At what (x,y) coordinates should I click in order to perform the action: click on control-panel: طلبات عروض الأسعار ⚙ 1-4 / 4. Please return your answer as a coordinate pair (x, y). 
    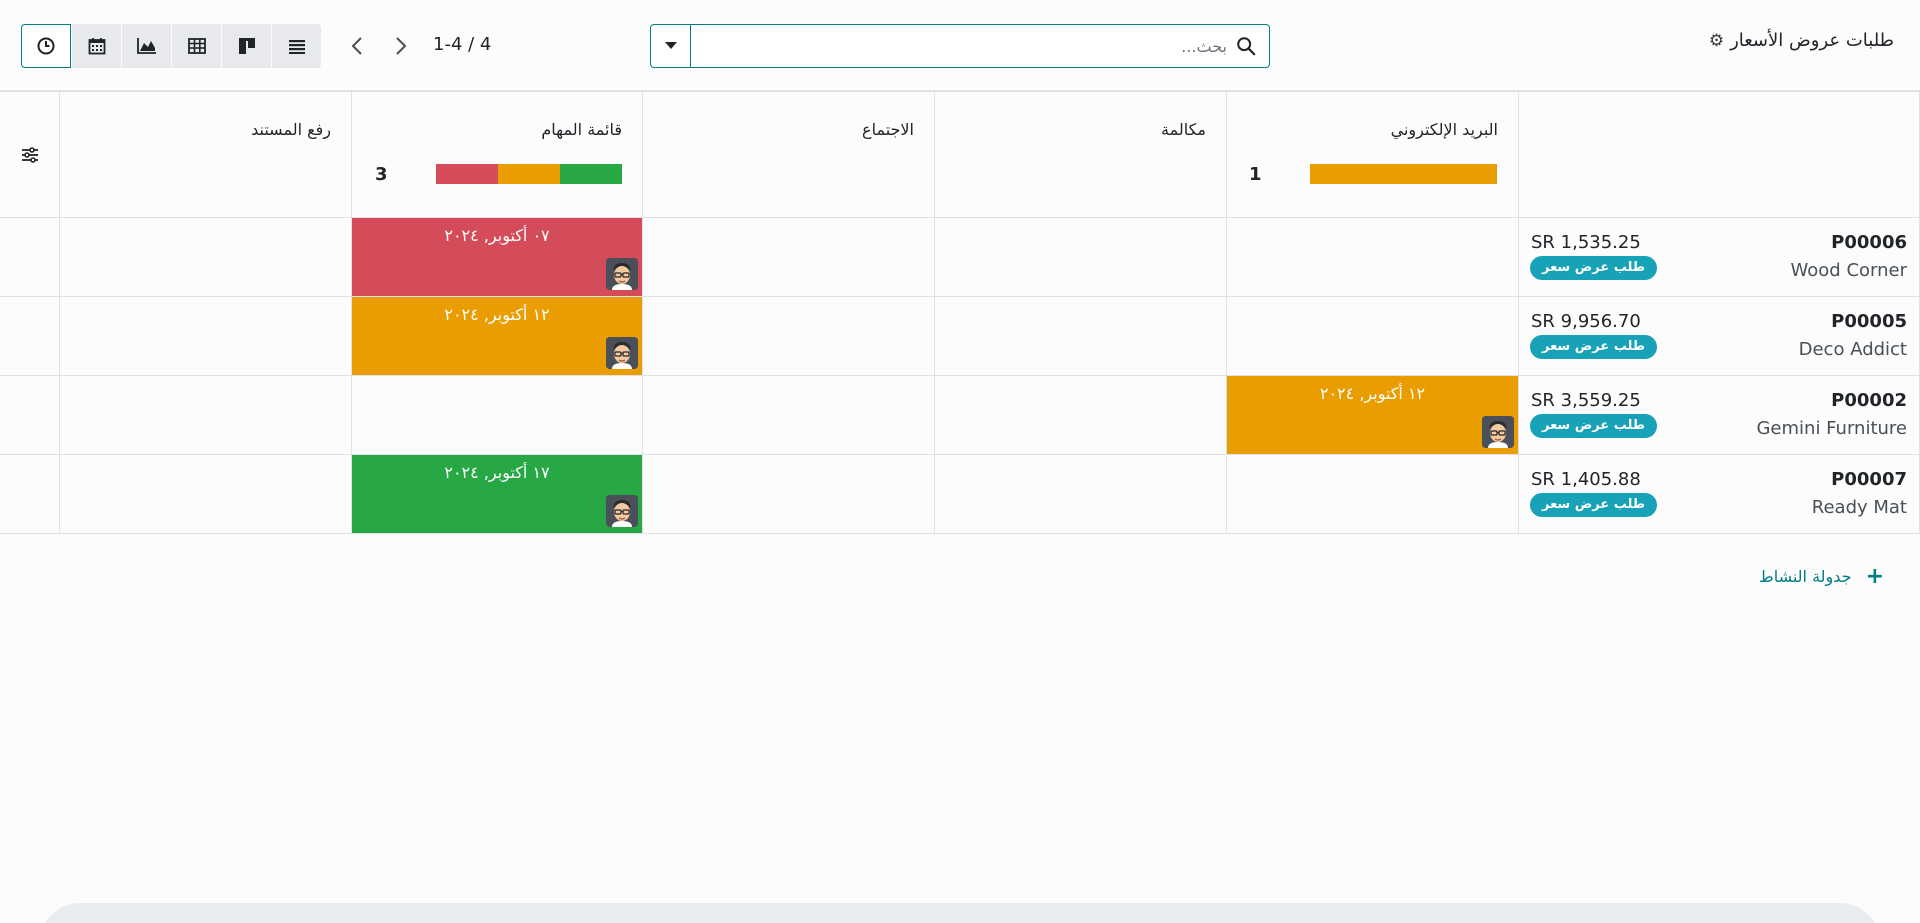
    Looking at the image, I should click on (960, 45).